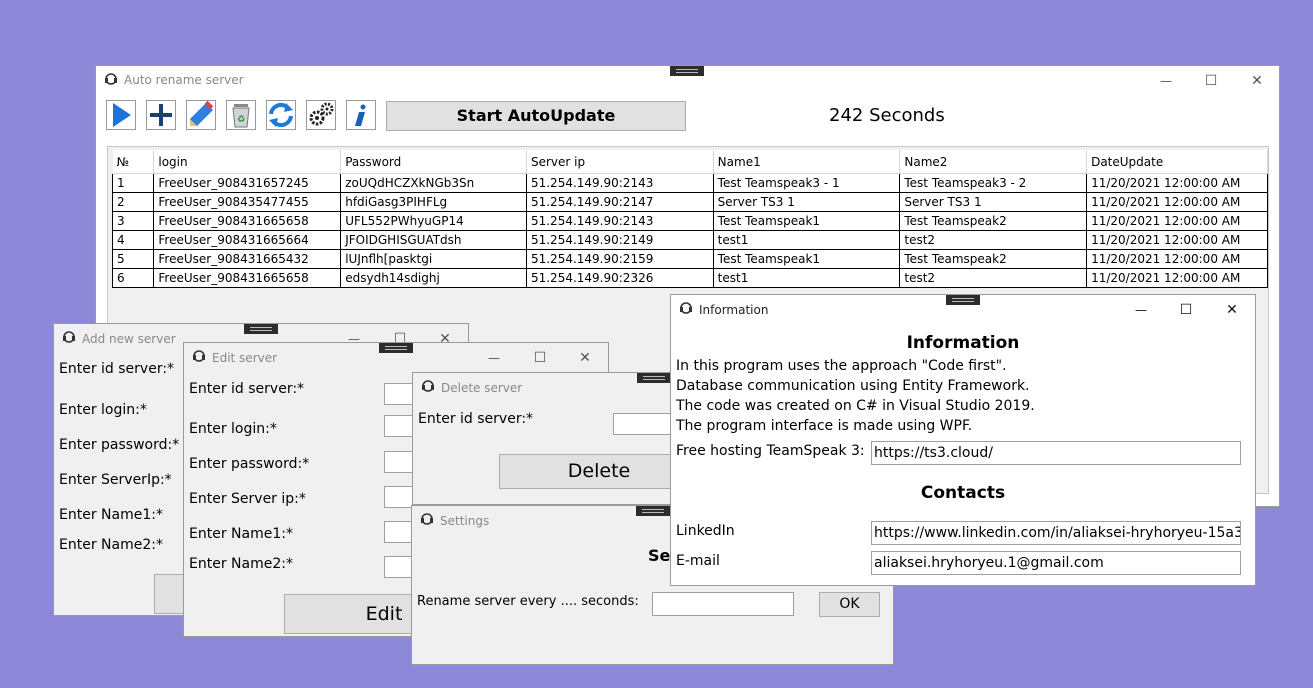 The height and width of the screenshot is (688, 1313). What do you see at coordinates (433, 278) in the screenshot?
I see `table-cell: edsydh14sdighj` at bounding box center [433, 278].